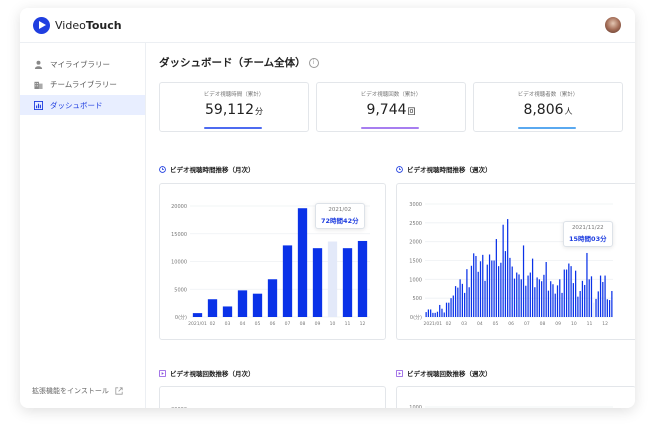  What do you see at coordinates (415, 205) in the screenshot?
I see `y-tick-label: 3000` at bounding box center [415, 205].